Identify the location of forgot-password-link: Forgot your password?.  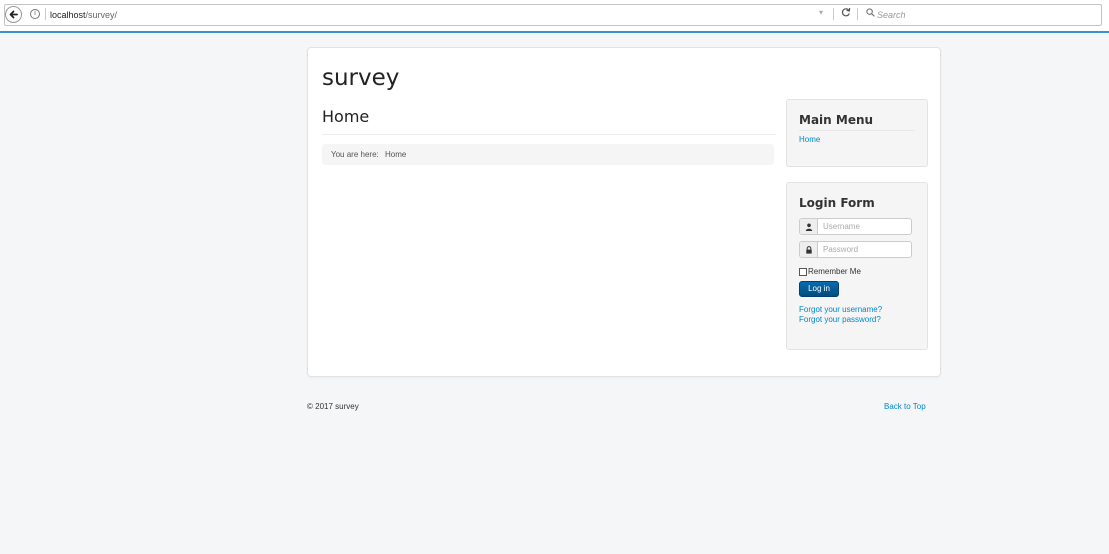
(840, 319).